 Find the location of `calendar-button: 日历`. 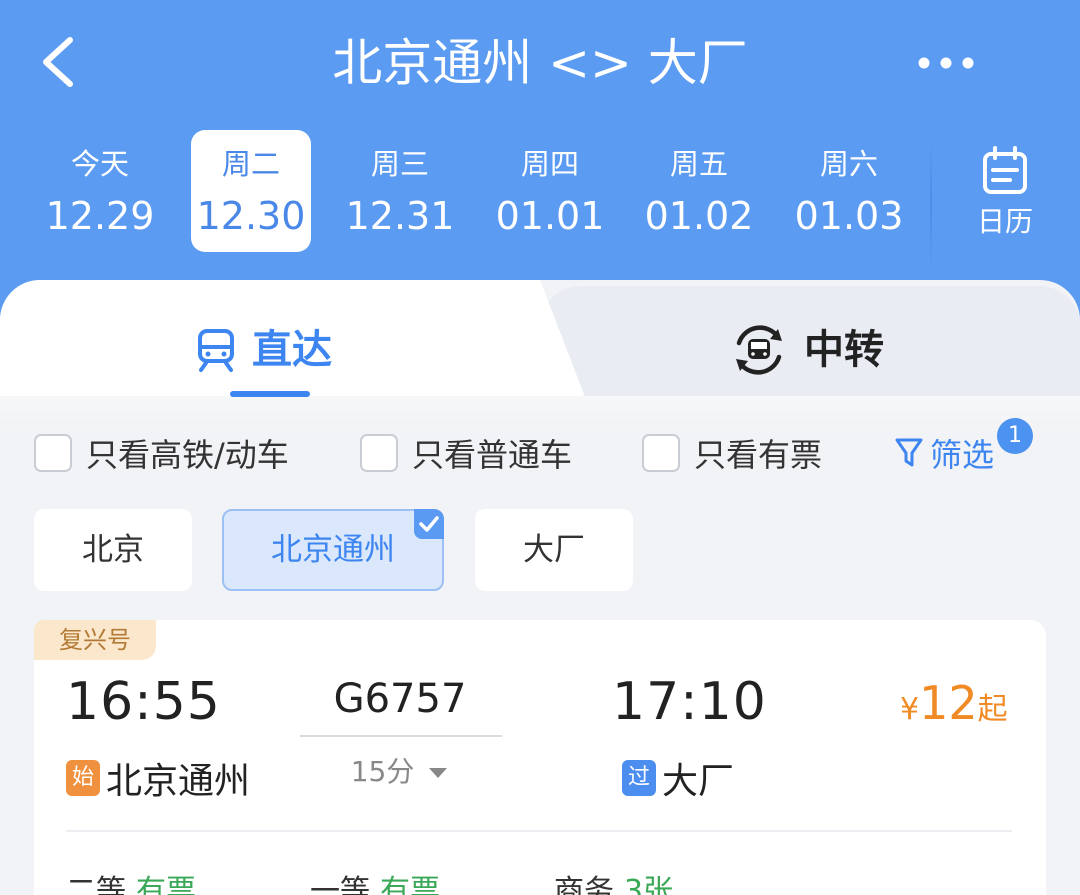

calendar-button: 日历 is located at coordinates (1005, 195).